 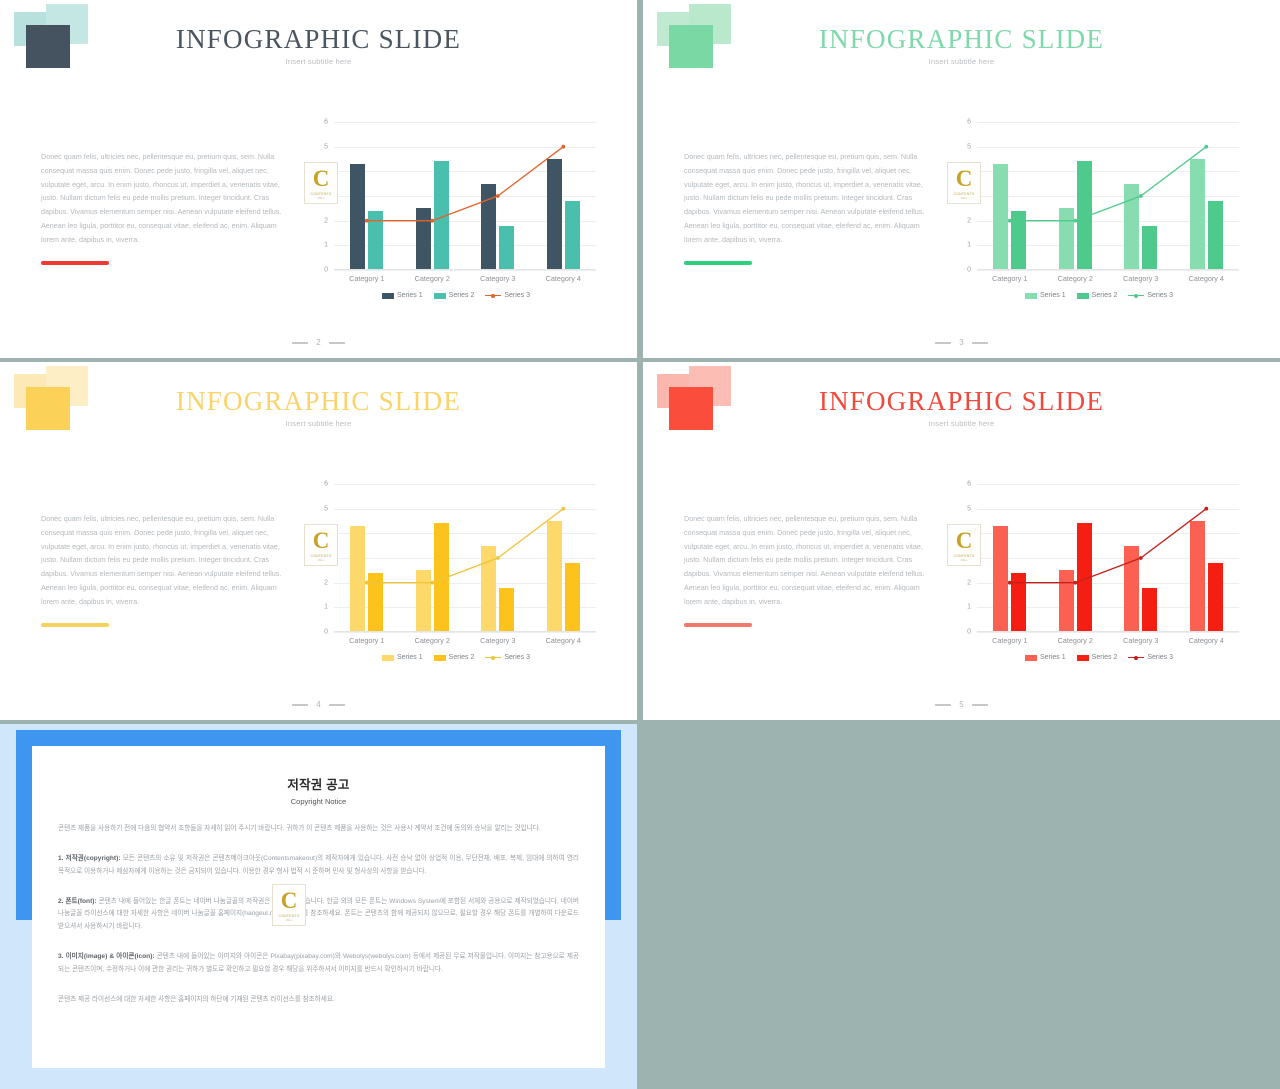 What do you see at coordinates (77, 901) in the screenshot?
I see `copyright-section-2-label: 2. 폰트(font):` at bounding box center [77, 901].